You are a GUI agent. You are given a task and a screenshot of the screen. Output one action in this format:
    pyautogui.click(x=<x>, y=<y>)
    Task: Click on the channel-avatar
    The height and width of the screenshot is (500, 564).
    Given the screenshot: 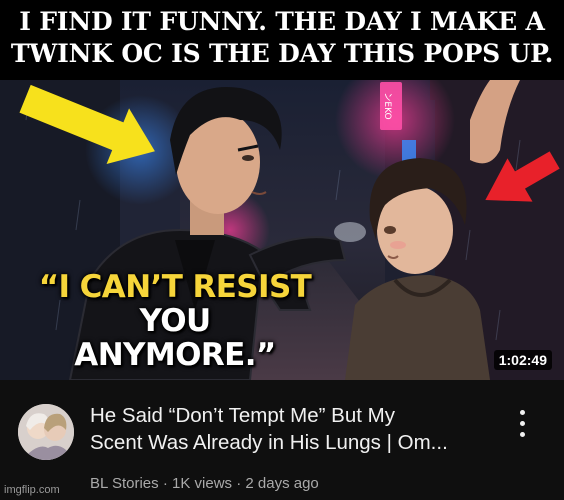 What is the action you would take?
    pyautogui.click(x=46, y=432)
    